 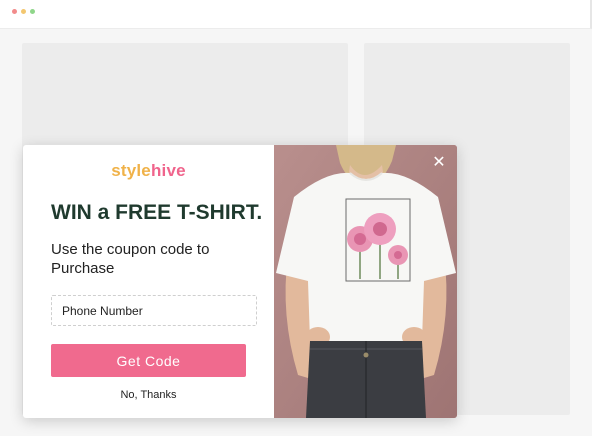 What do you see at coordinates (14, 11) in the screenshot?
I see `window-close-dot` at bounding box center [14, 11].